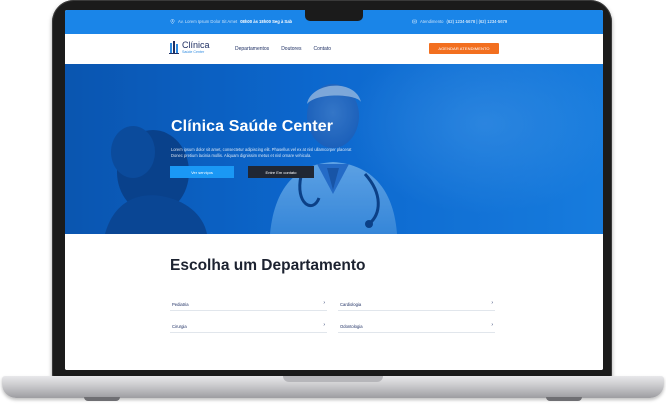 This screenshot has width=666, height=410. I want to click on phone-icon, so click(414, 21).